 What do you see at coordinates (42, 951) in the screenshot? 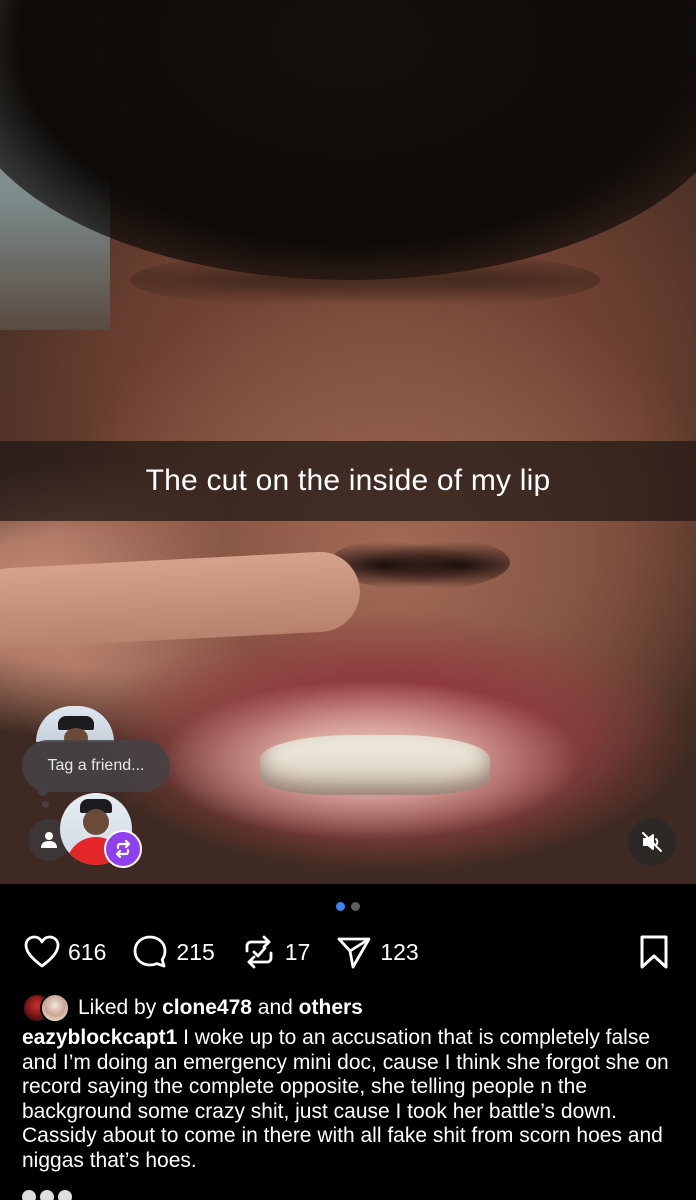
I see `heart-icon` at bounding box center [42, 951].